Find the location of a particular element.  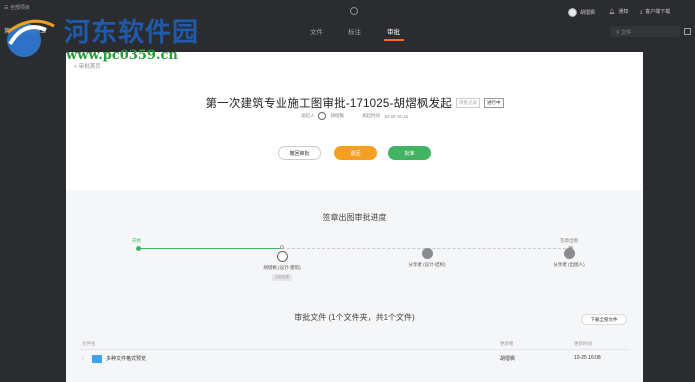

col-name: 文件名 is located at coordinates (89, 344).